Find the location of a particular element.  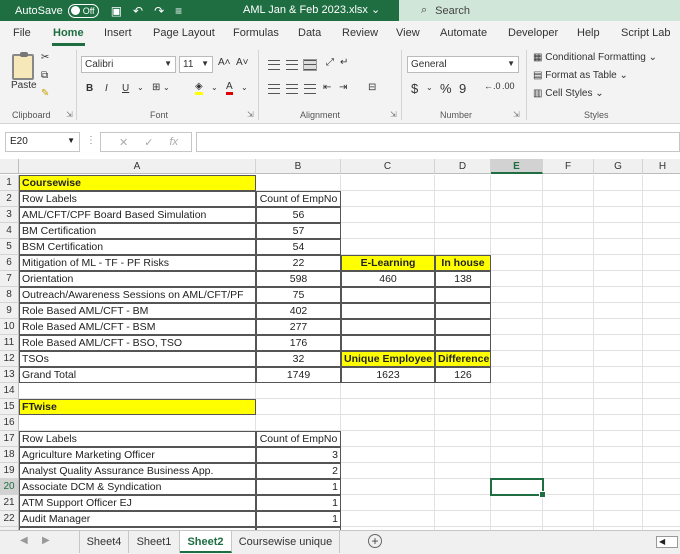

cell-b4: 57 is located at coordinates (298, 231).